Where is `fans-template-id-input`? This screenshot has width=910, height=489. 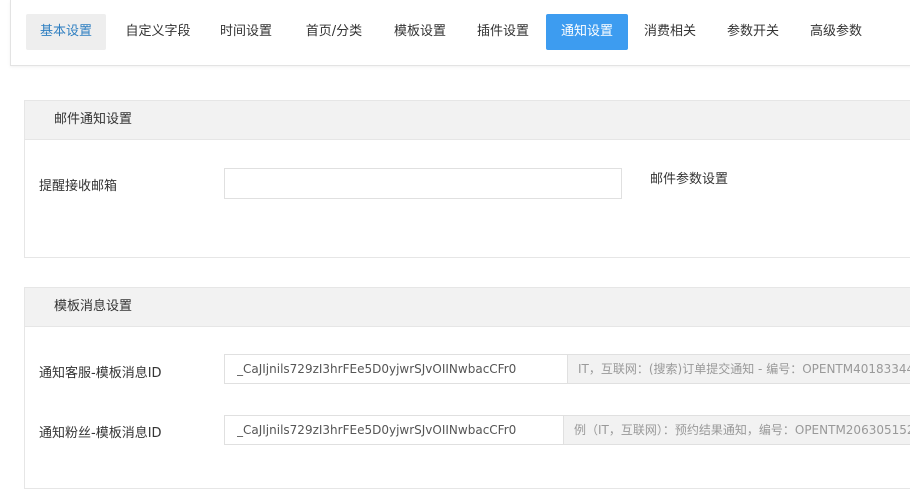 fans-template-id-input is located at coordinates (394, 430).